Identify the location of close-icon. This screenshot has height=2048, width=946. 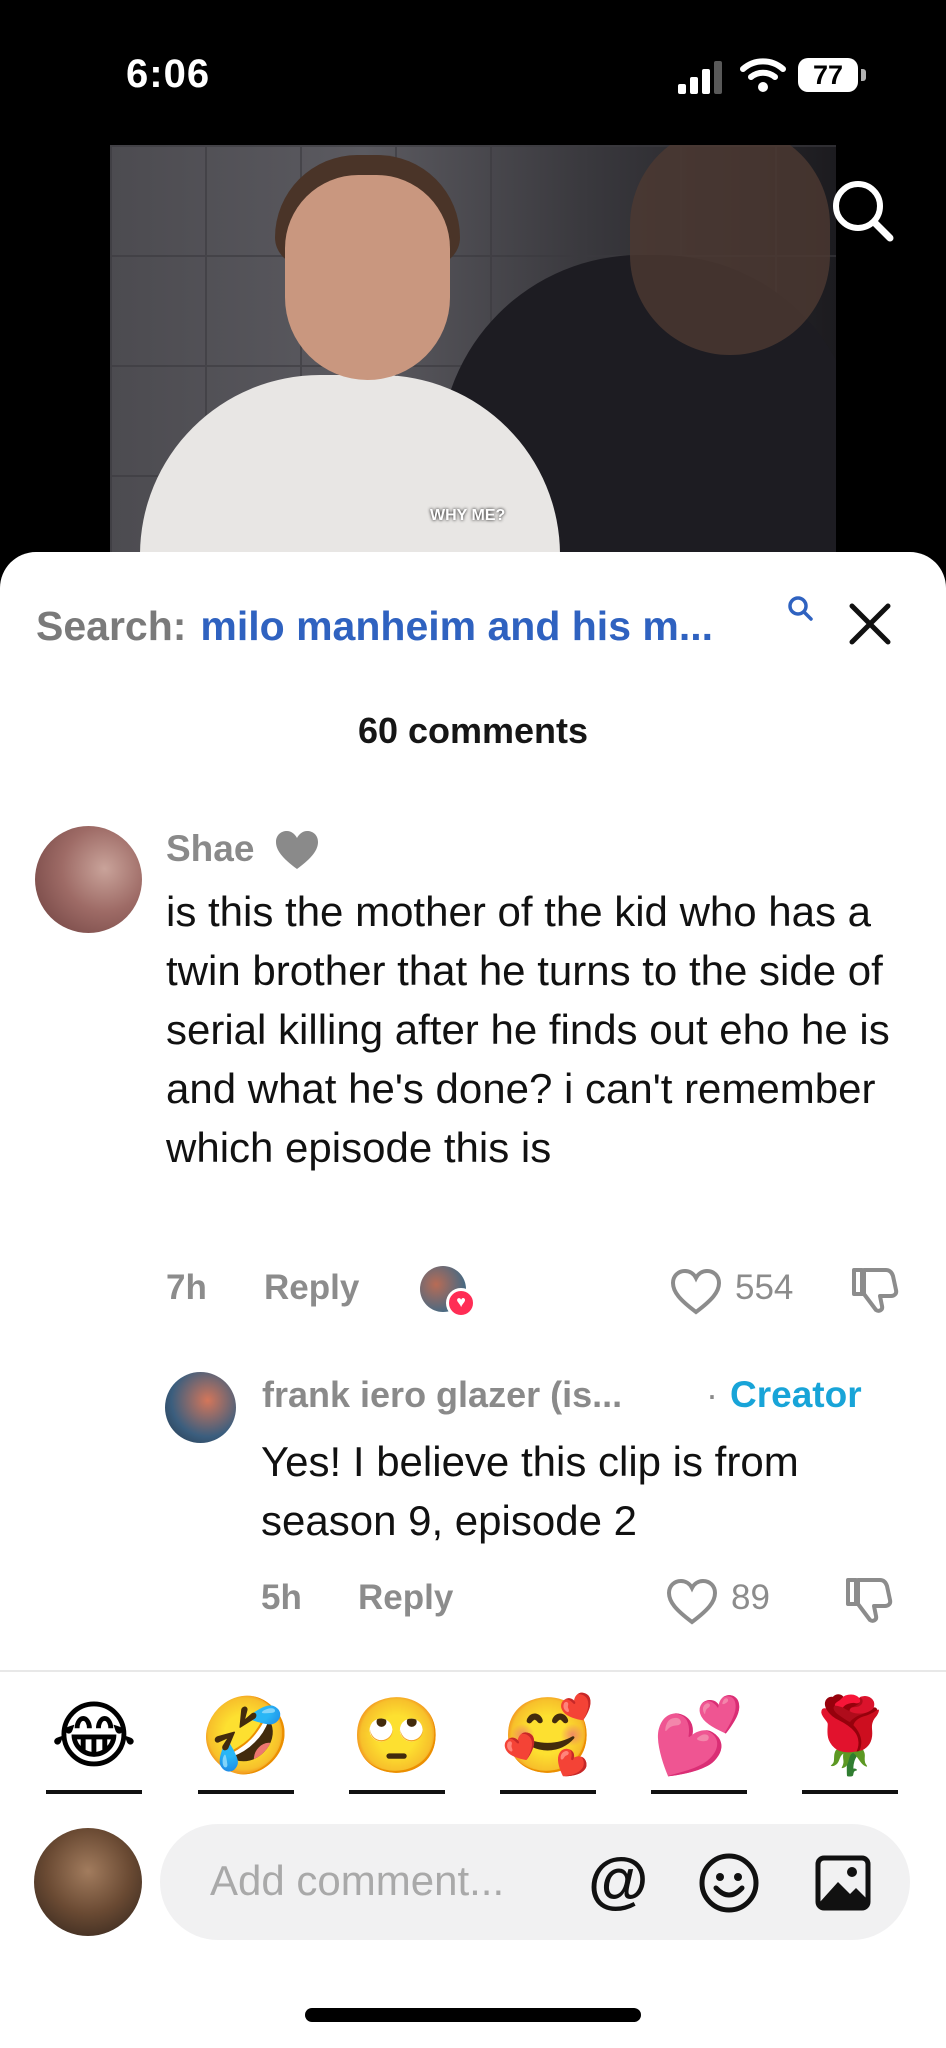
(870, 624).